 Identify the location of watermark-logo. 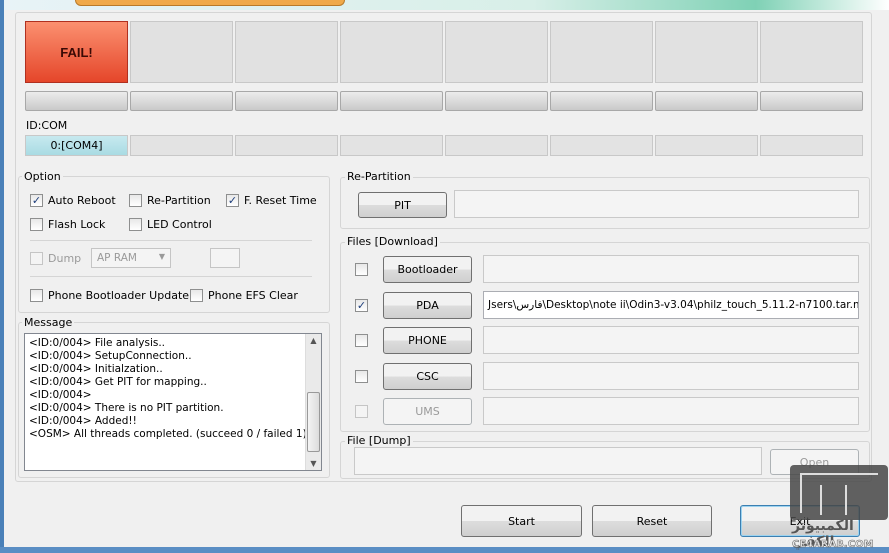
(839, 492).